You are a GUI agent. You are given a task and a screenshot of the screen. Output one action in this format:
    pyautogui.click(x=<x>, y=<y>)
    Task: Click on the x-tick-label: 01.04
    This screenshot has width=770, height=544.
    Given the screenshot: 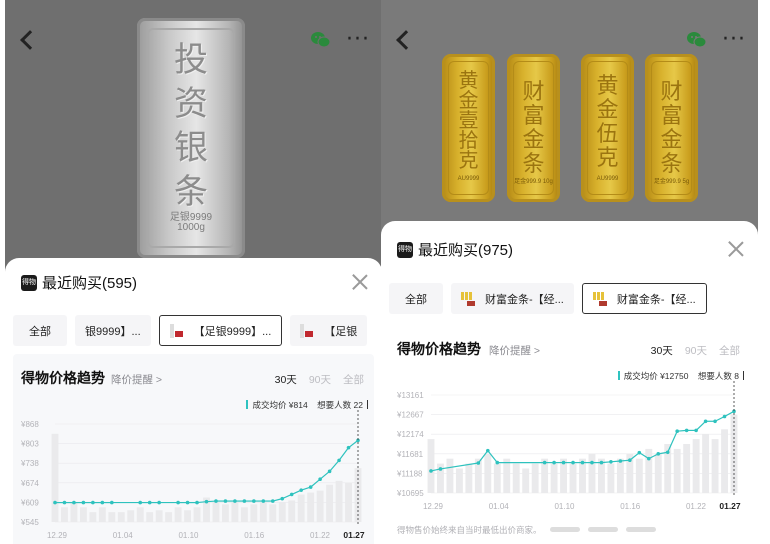 What is the action you would take?
    pyautogui.click(x=499, y=506)
    